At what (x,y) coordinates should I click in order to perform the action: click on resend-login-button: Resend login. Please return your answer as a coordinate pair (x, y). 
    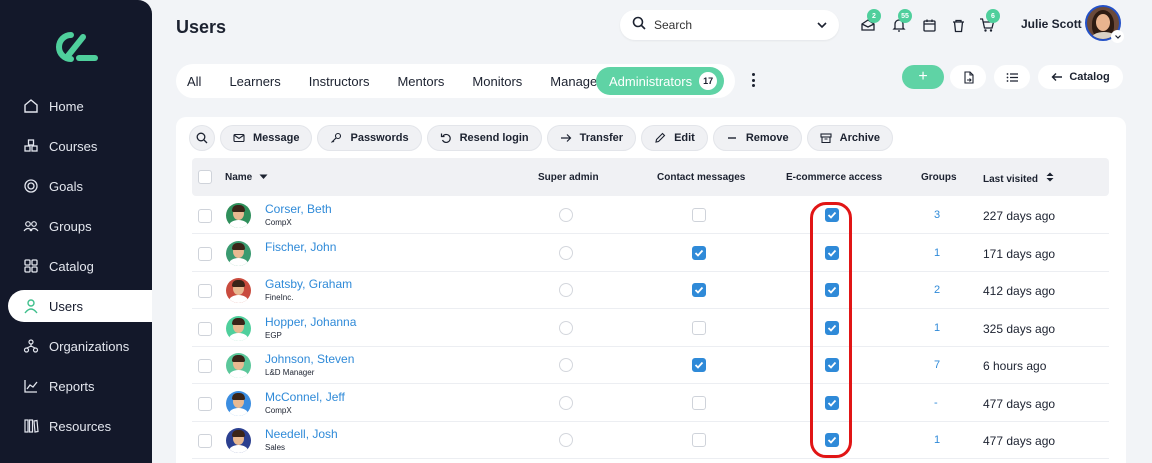
    Looking at the image, I should click on (484, 138).